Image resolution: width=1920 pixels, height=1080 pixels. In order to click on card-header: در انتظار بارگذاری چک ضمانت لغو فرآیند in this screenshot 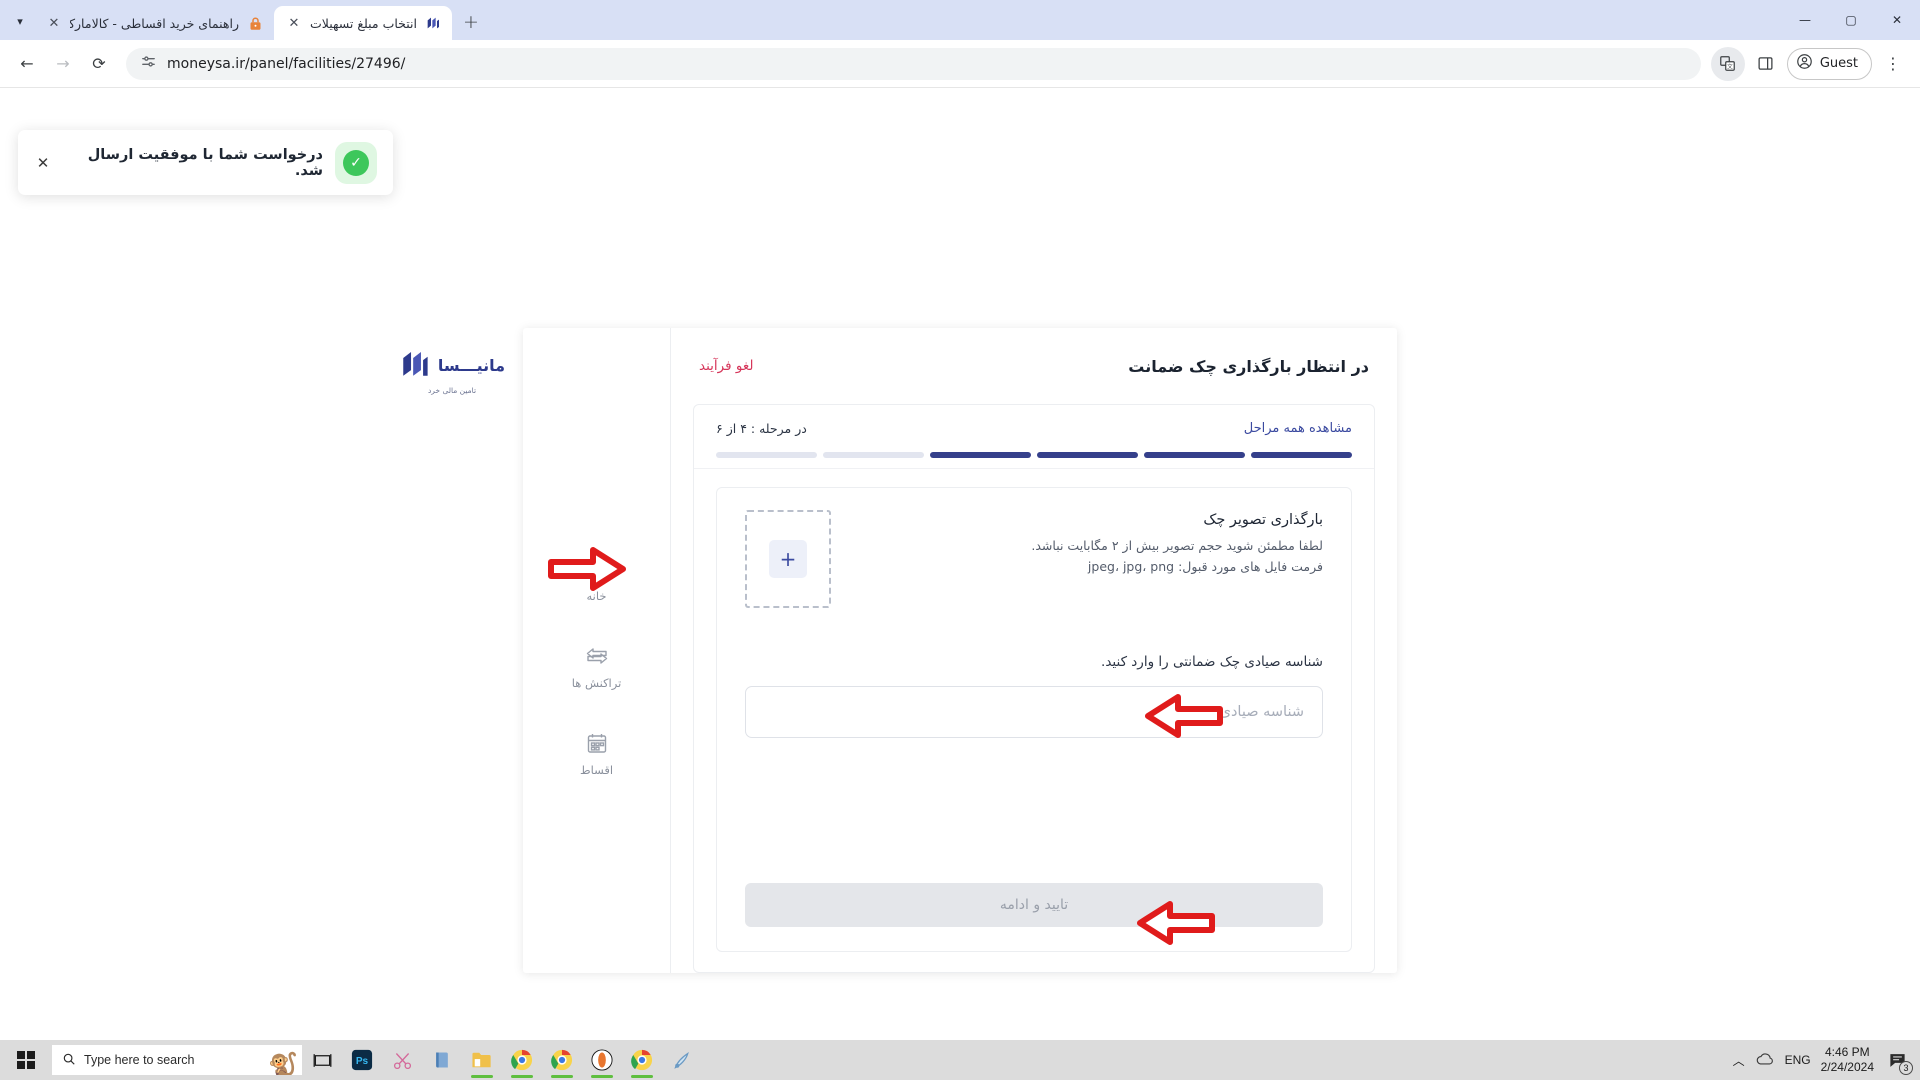, I will do `click(1034, 366)`.